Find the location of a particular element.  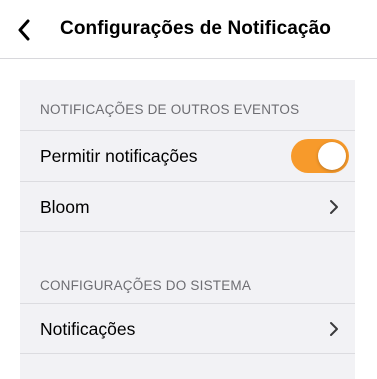

chevron-left-icon is located at coordinates (24, 30).